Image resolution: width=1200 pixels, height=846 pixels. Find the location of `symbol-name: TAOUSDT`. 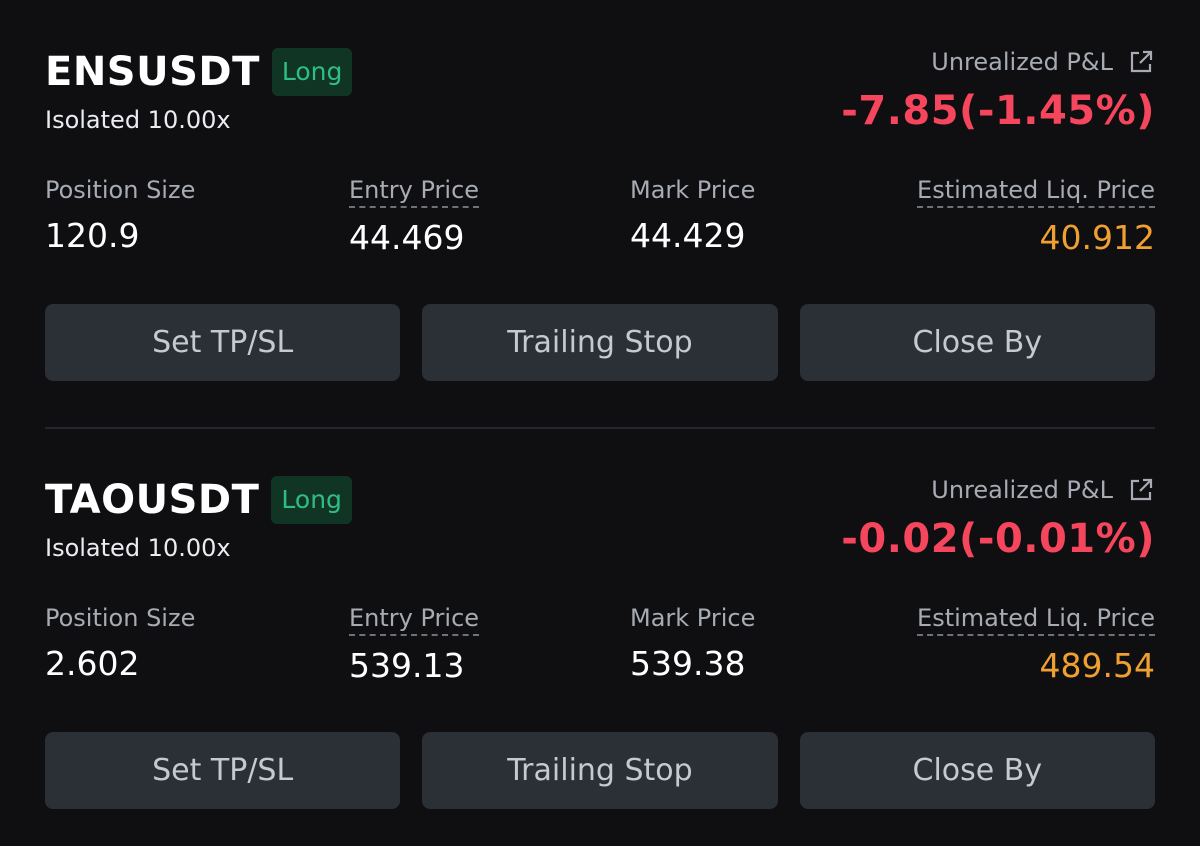

symbol-name: TAOUSDT is located at coordinates (152, 500).